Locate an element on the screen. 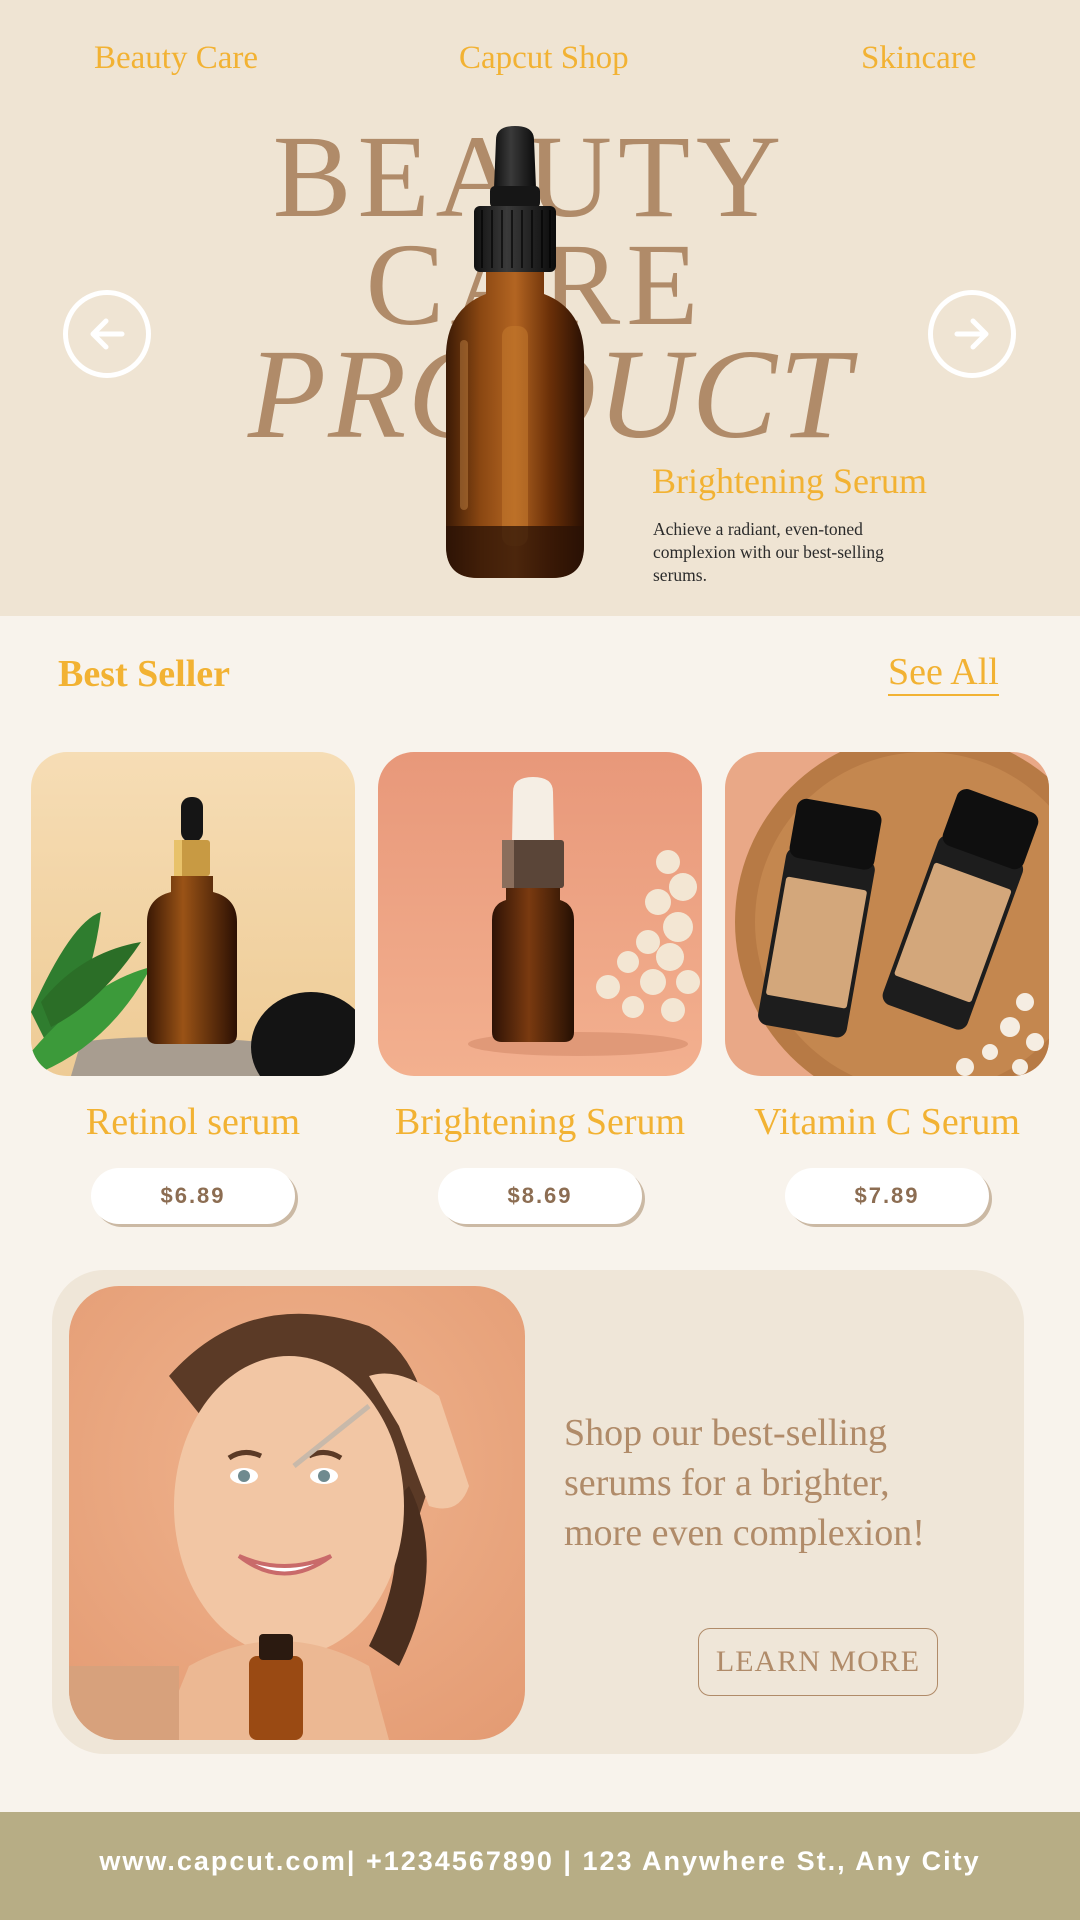 Image resolution: width=1080 pixels, height=1920 pixels. top-nav: Beauty Care Capcut Shop Skincare is located at coordinates (540, 63).